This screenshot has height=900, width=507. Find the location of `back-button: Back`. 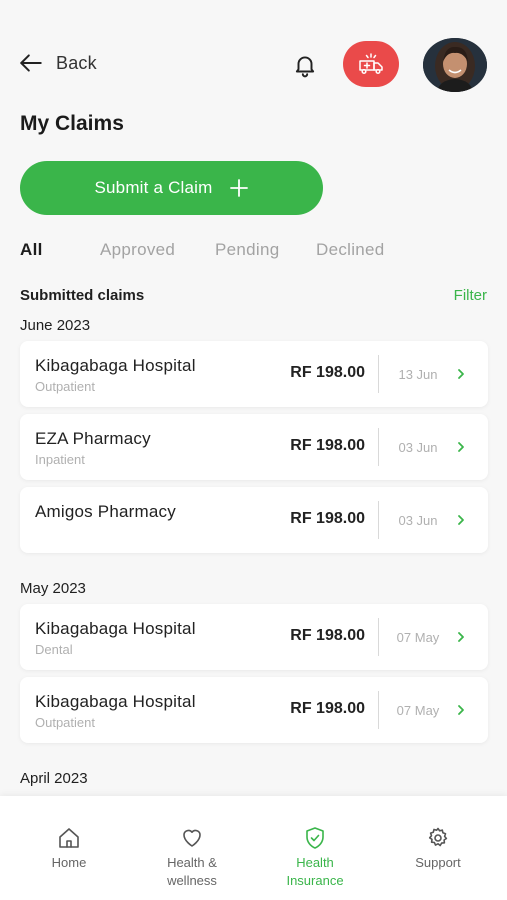

back-button: Back is located at coordinates (57, 63).